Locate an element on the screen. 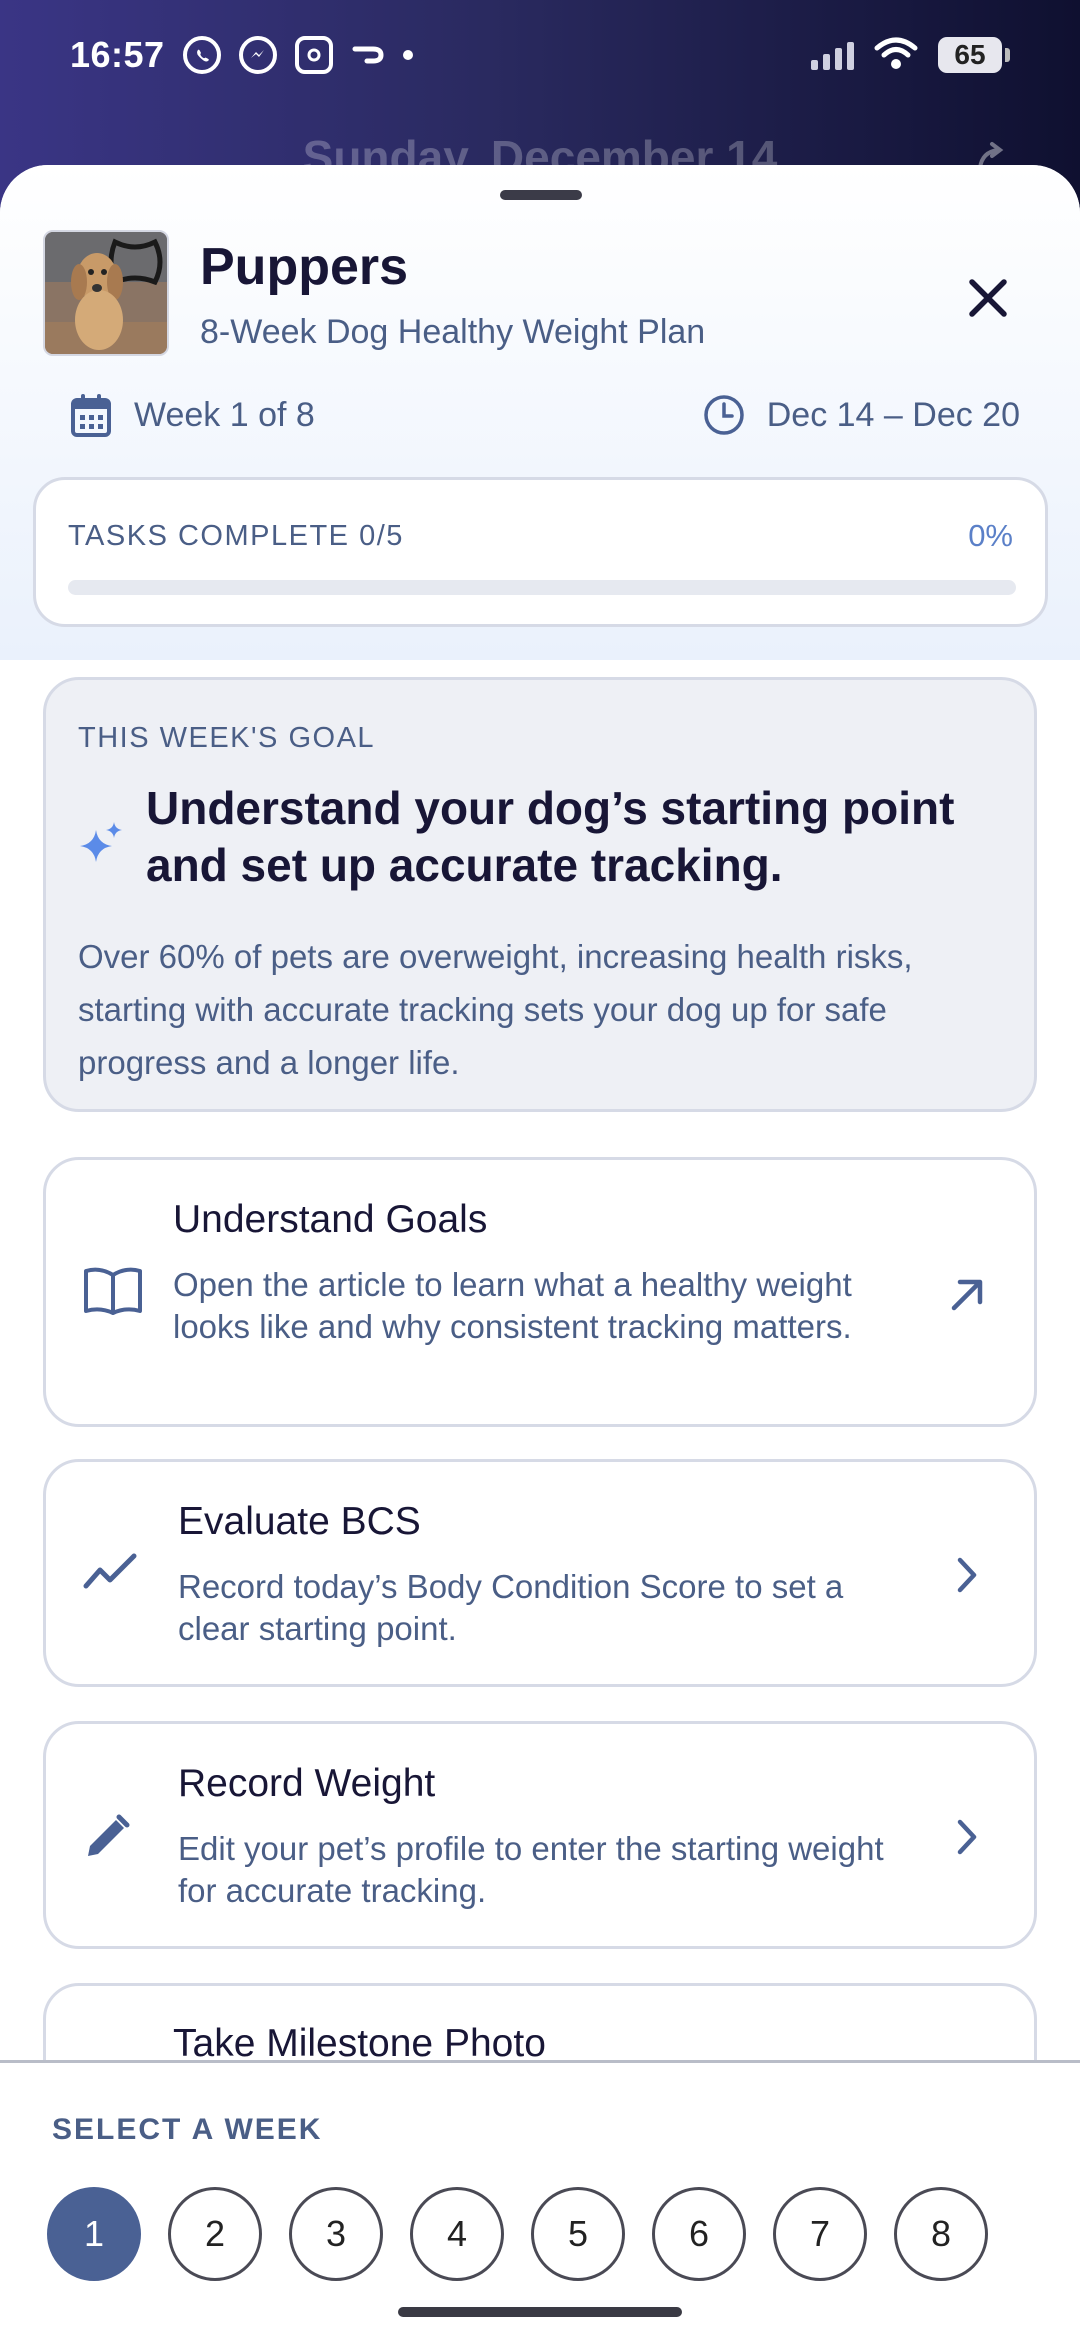 The height and width of the screenshot is (2340, 1080). pencil-icon is located at coordinates (109, 1835).